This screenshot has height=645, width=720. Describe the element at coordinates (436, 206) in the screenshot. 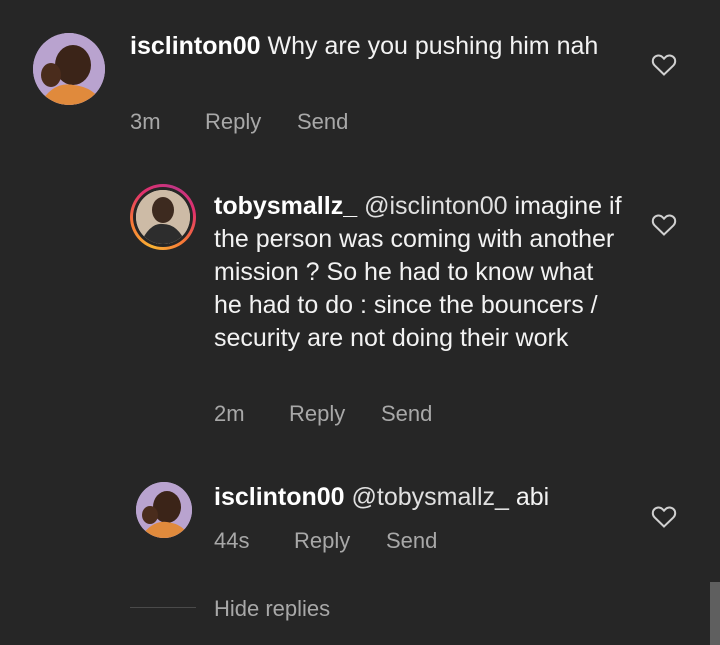

I see `mention-link: @isclinton00` at that location.